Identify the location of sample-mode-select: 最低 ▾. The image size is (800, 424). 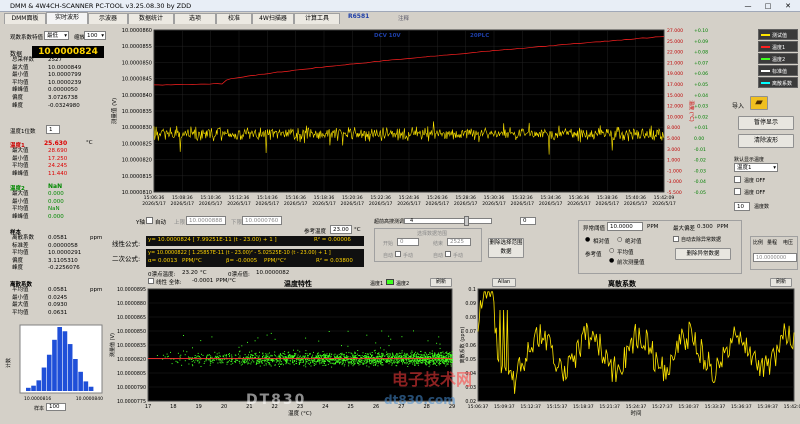
(56, 35).